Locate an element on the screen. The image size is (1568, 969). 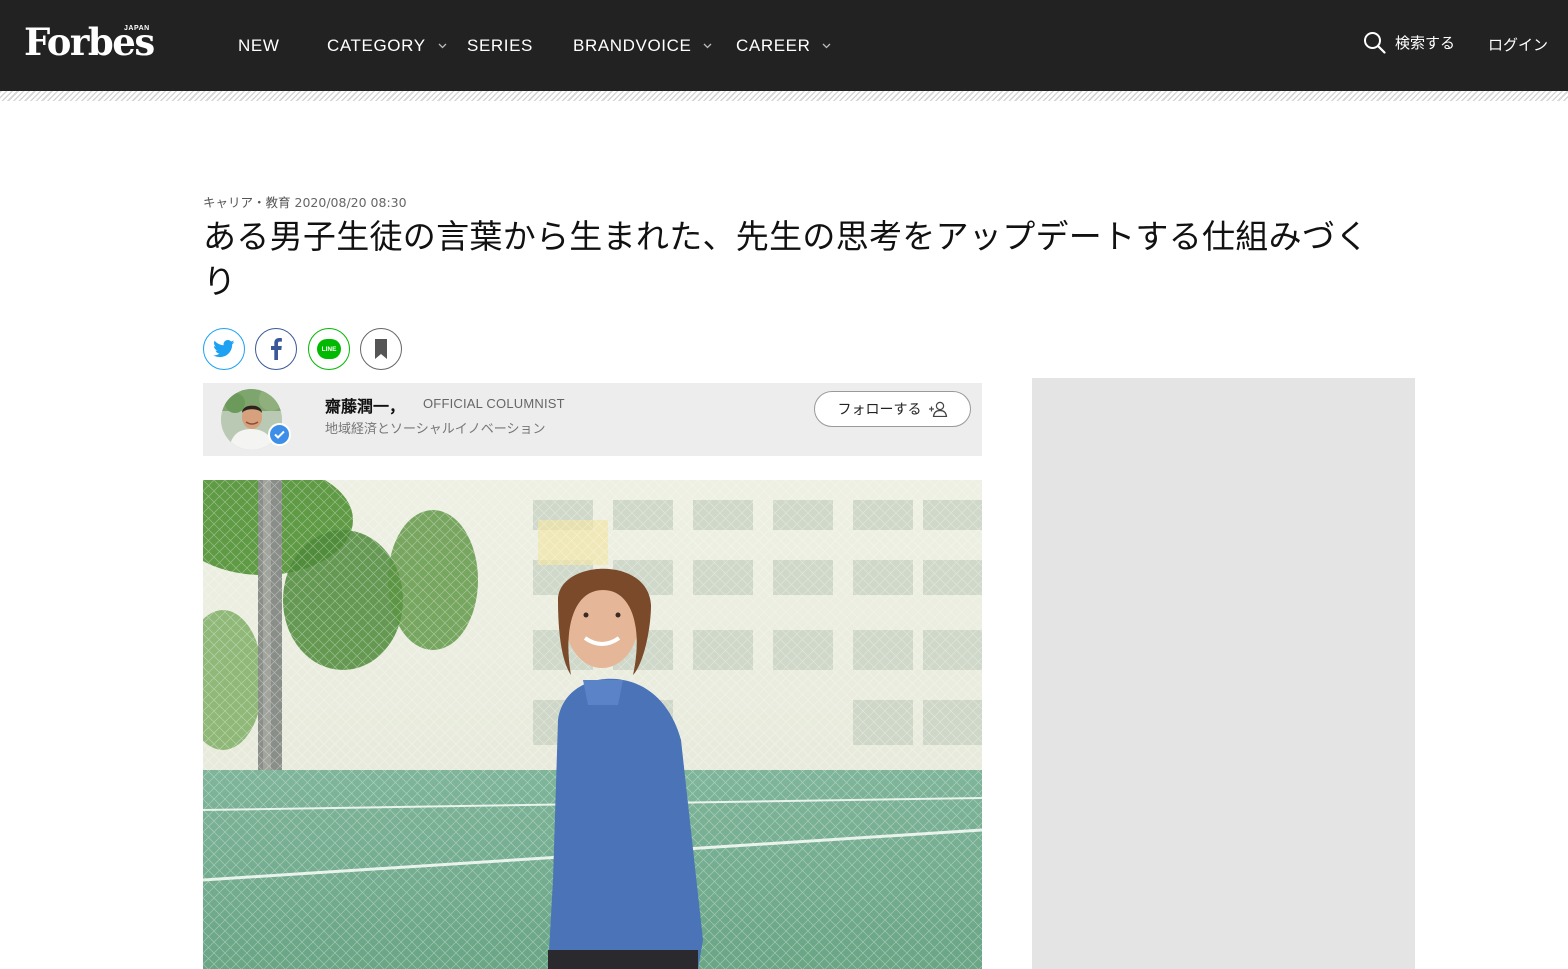
nav-label: CATEGORY is located at coordinates (376, 45).